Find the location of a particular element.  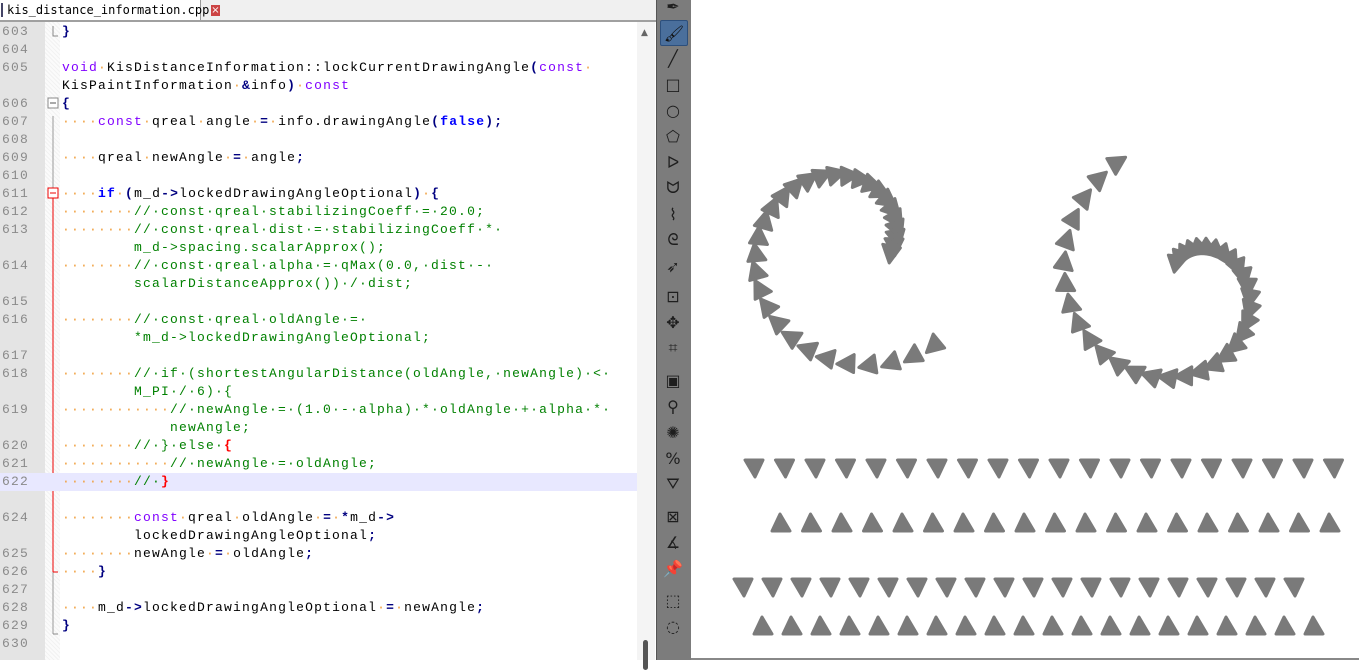

code-line: m_d->spacing.scalarApprox(); is located at coordinates (318, 248).